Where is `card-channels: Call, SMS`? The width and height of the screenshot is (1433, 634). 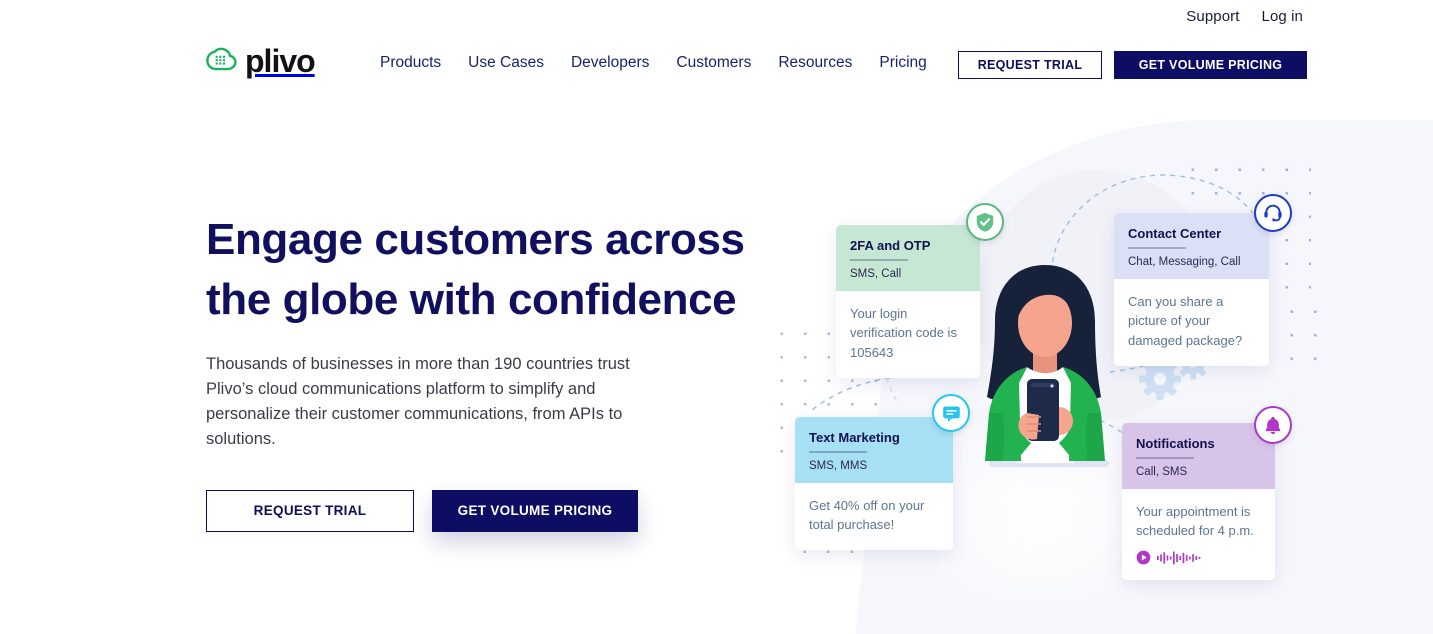
card-channels: Call, SMS is located at coordinates (1162, 471).